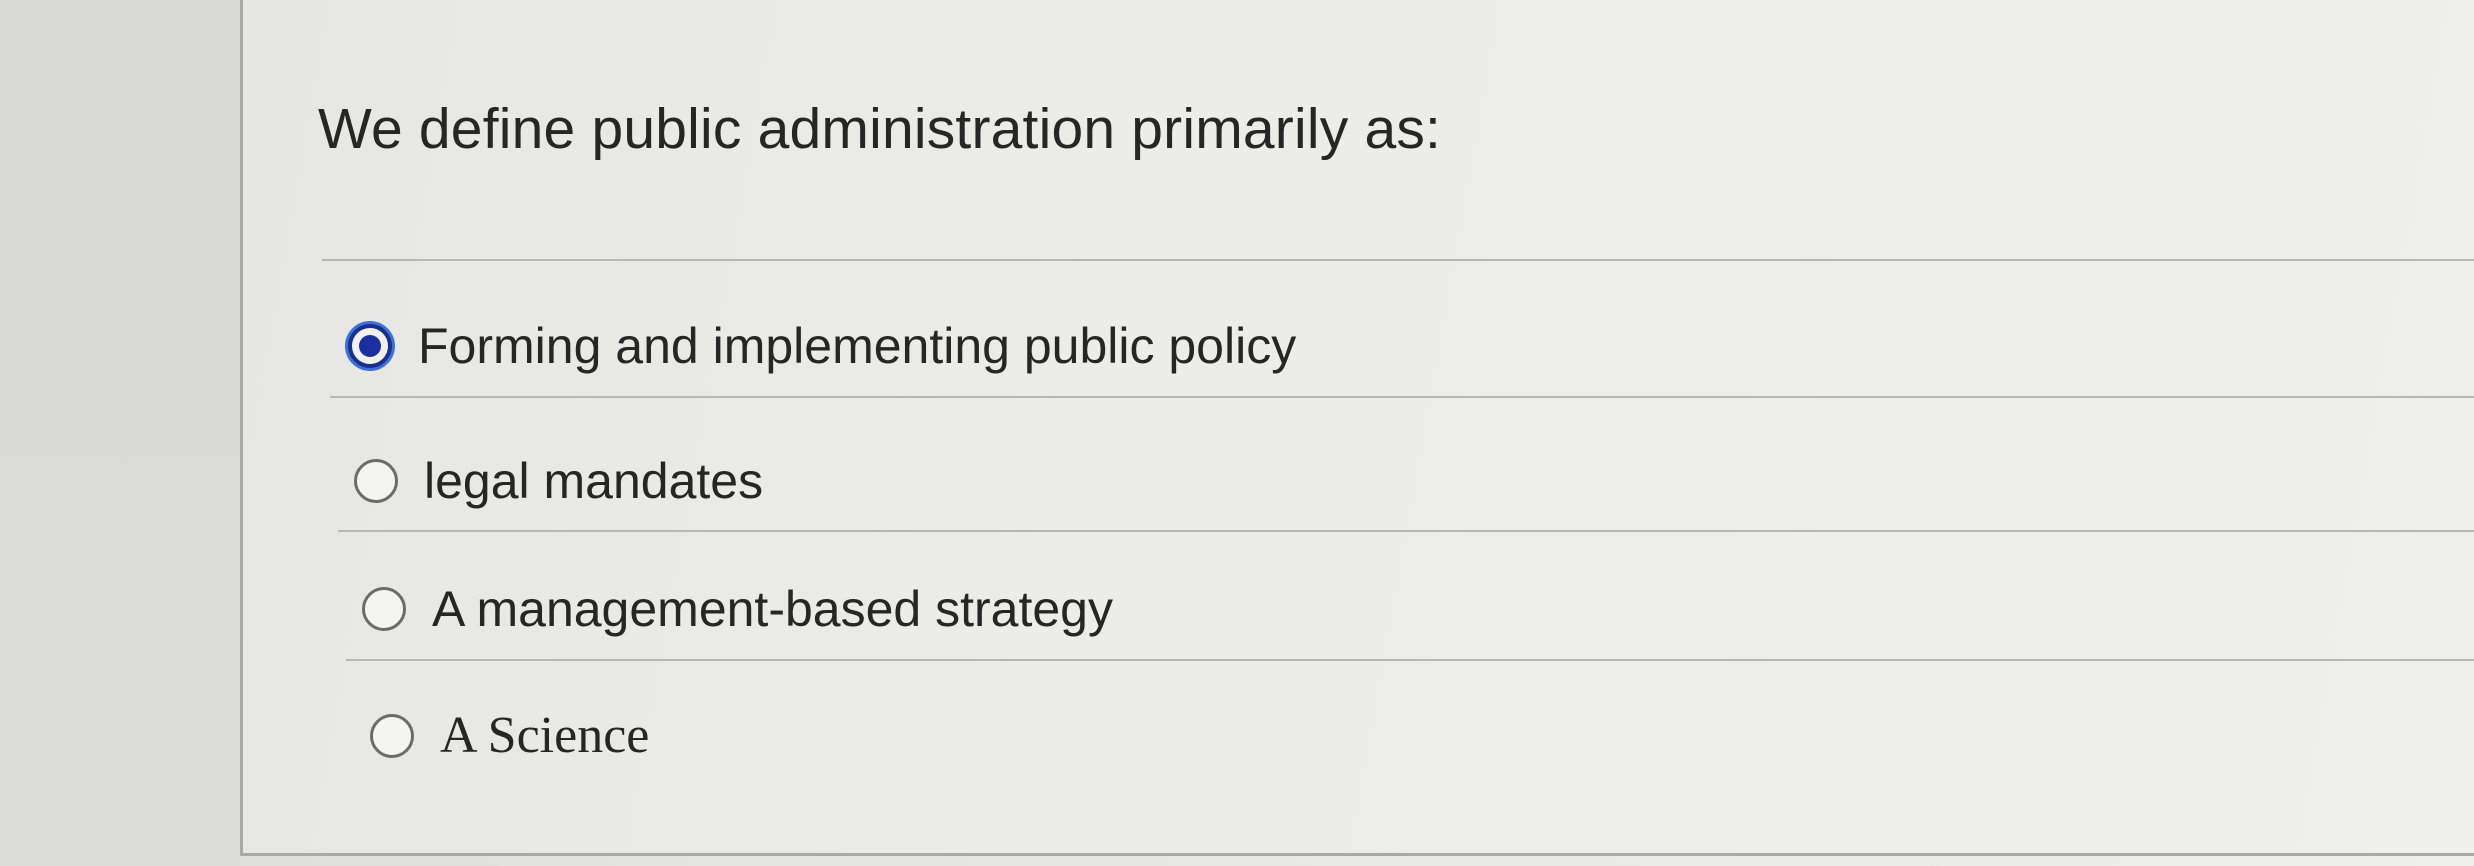  I want to click on radio-selected-icon, so click(370, 346).